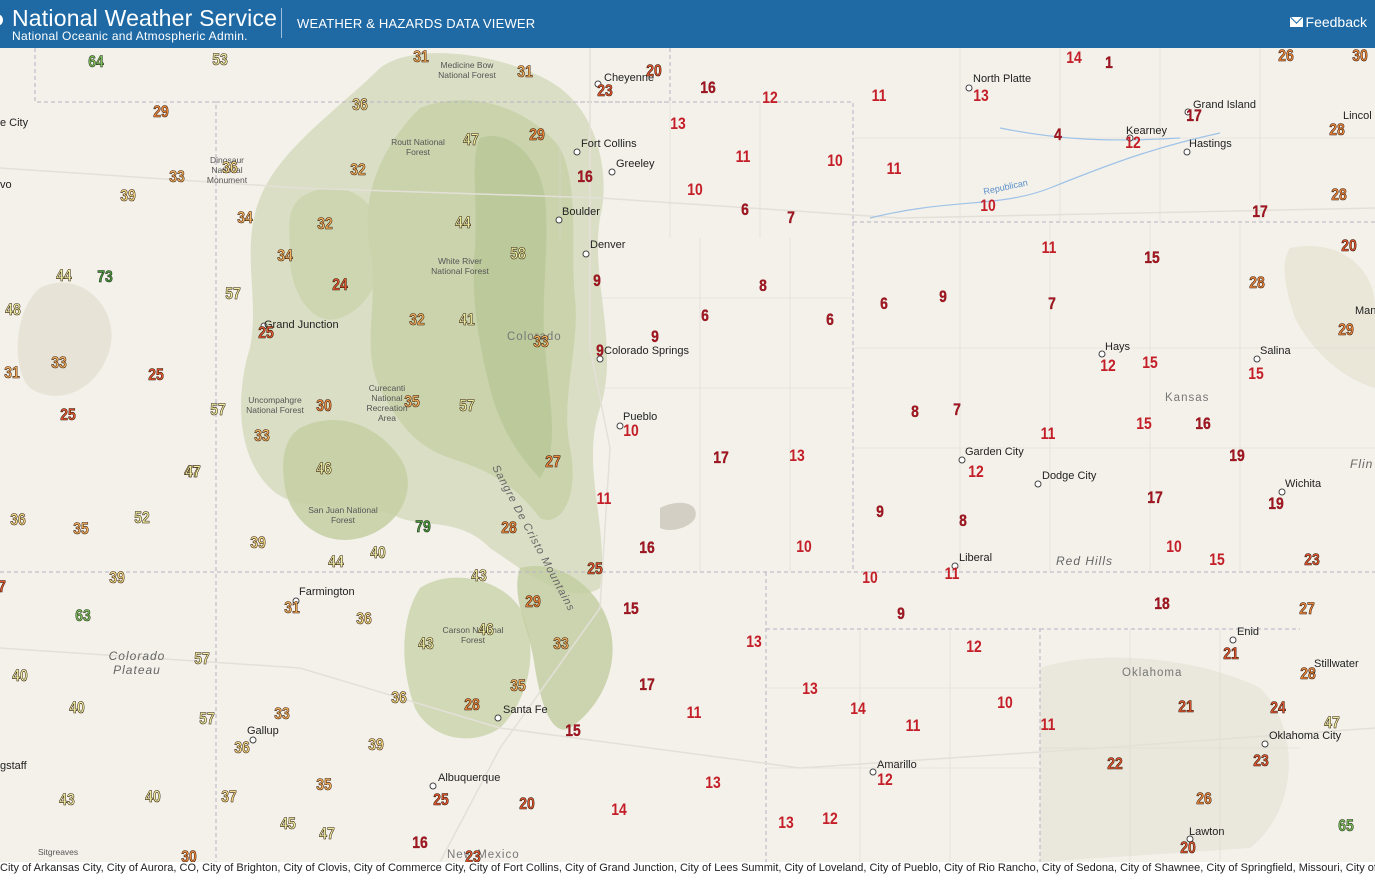 Image resolution: width=1375 pixels, height=892 pixels. What do you see at coordinates (553, 462) in the screenshot?
I see `temperature-marker: 27` at bounding box center [553, 462].